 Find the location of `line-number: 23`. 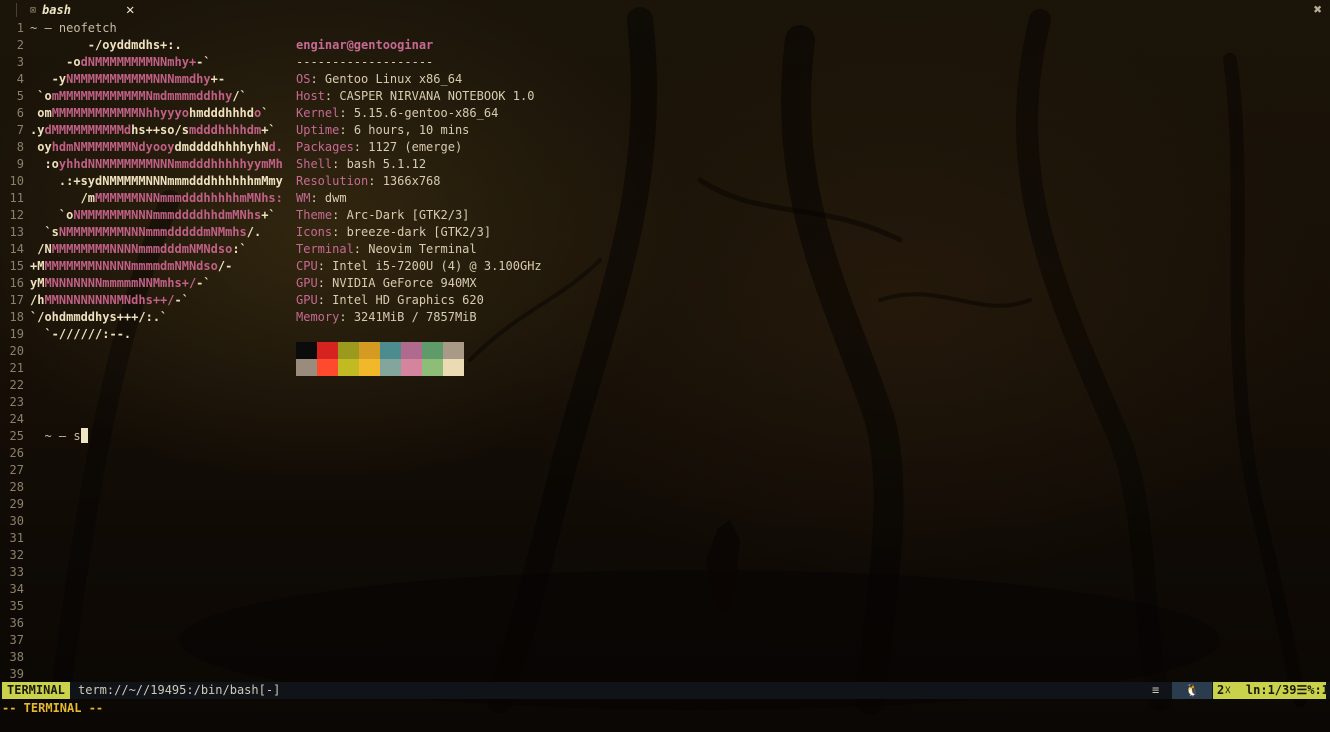

line-number: 23 is located at coordinates (16, 402).